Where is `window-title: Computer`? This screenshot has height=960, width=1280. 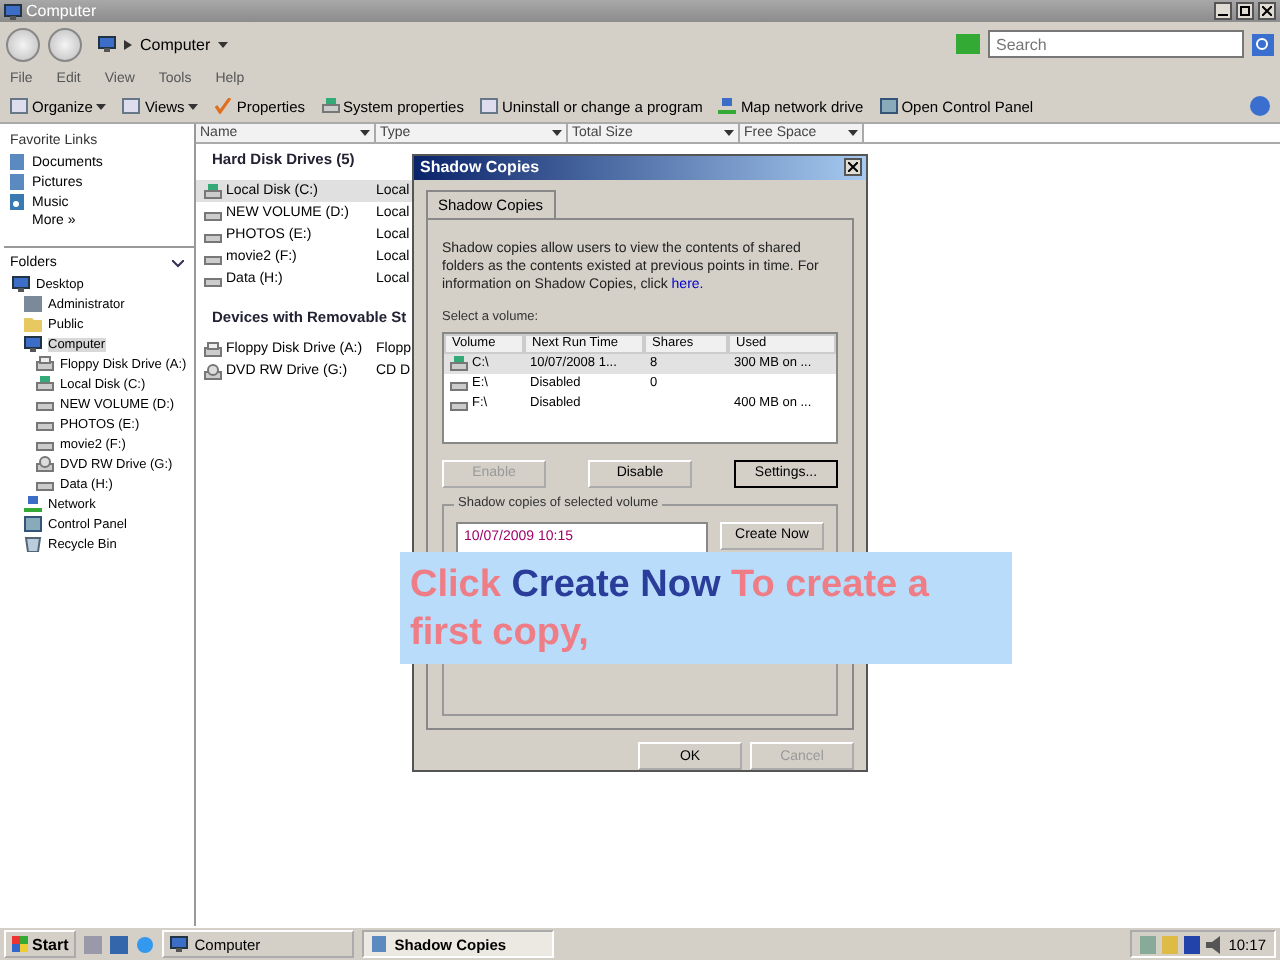
window-title: Computer is located at coordinates (62, 11).